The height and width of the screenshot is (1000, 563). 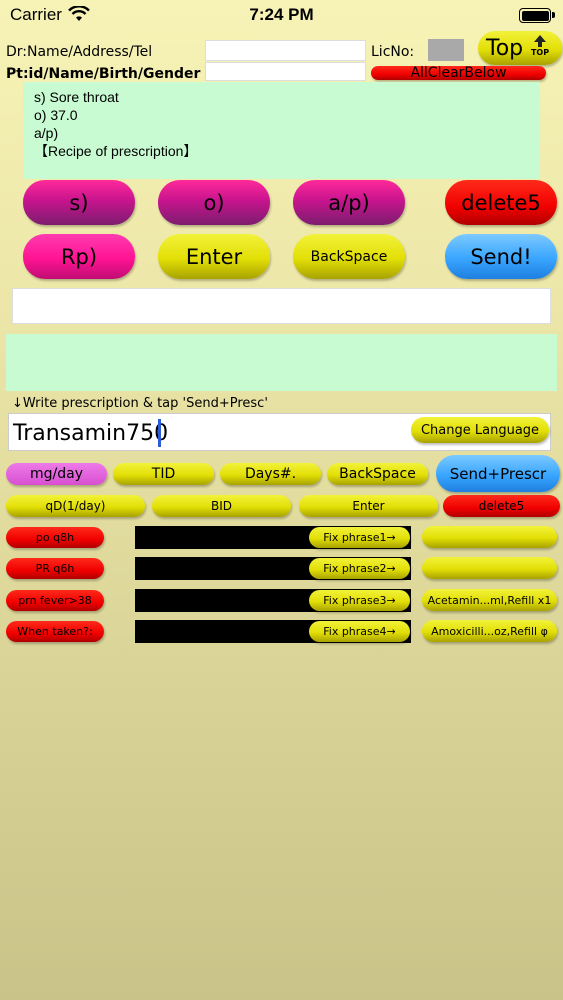 What do you see at coordinates (368, 506) in the screenshot?
I see `dose-enter-button: Enter` at bounding box center [368, 506].